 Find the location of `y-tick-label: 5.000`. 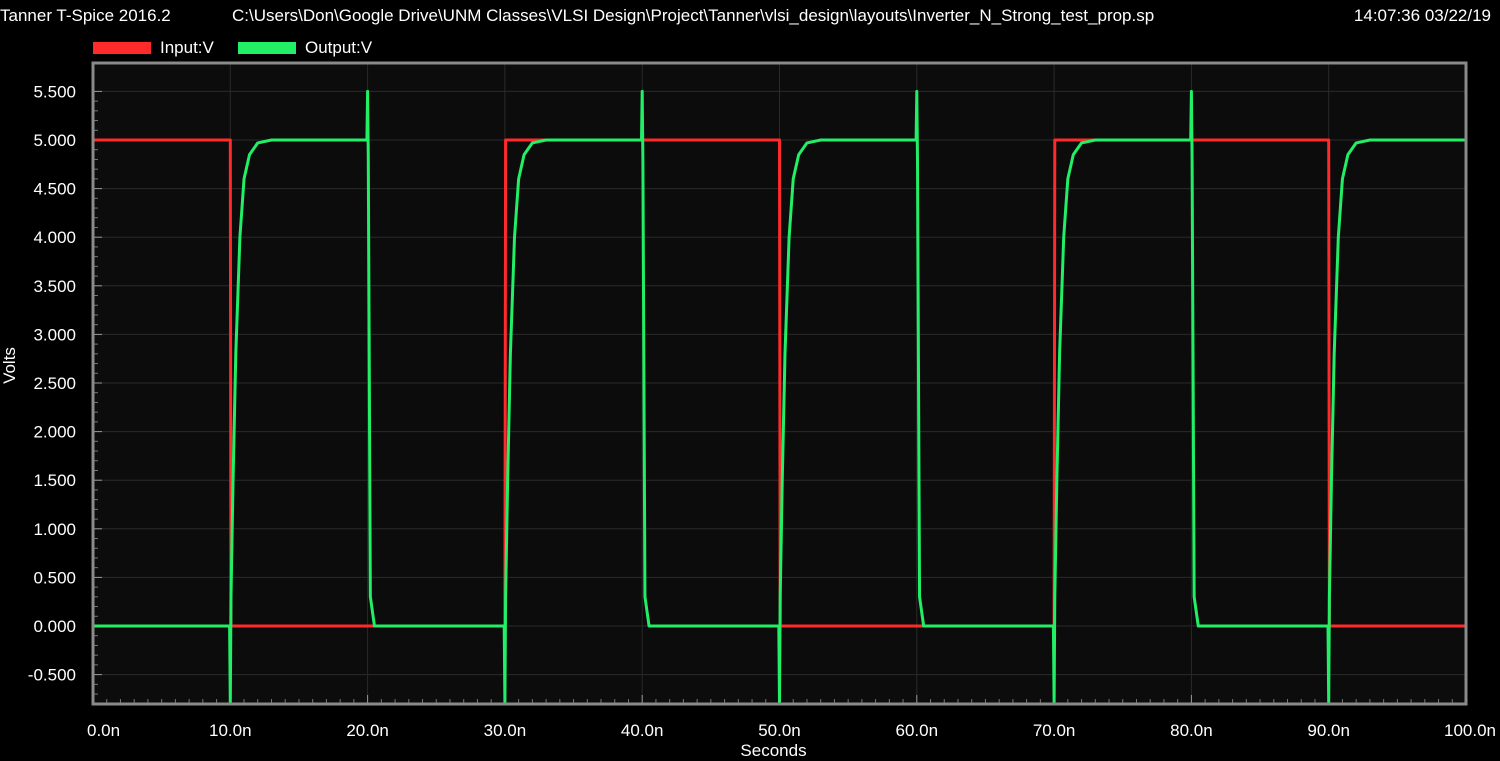

y-tick-label: 5.000 is located at coordinates (54, 140).